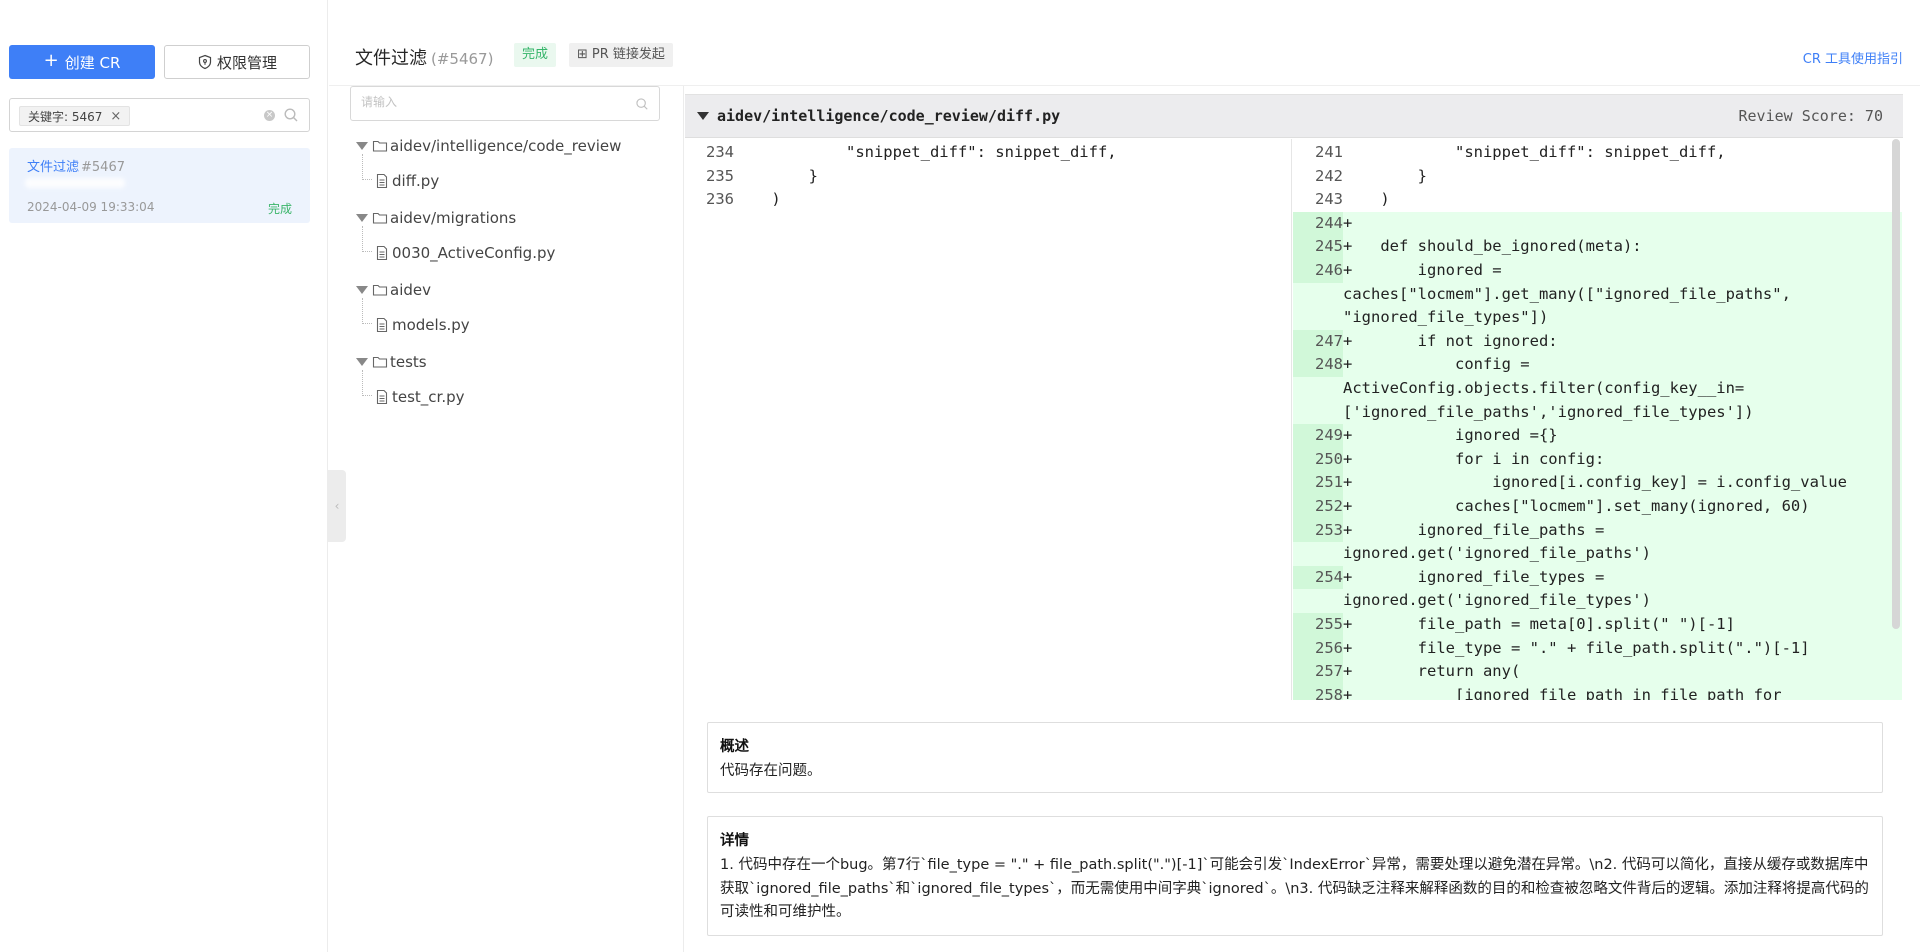 The width and height of the screenshot is (1920, 952). What do you see at coordinates (1318, 648) in the screenshot?
I see `line-number: 256` at bounding box center [1318, 648].